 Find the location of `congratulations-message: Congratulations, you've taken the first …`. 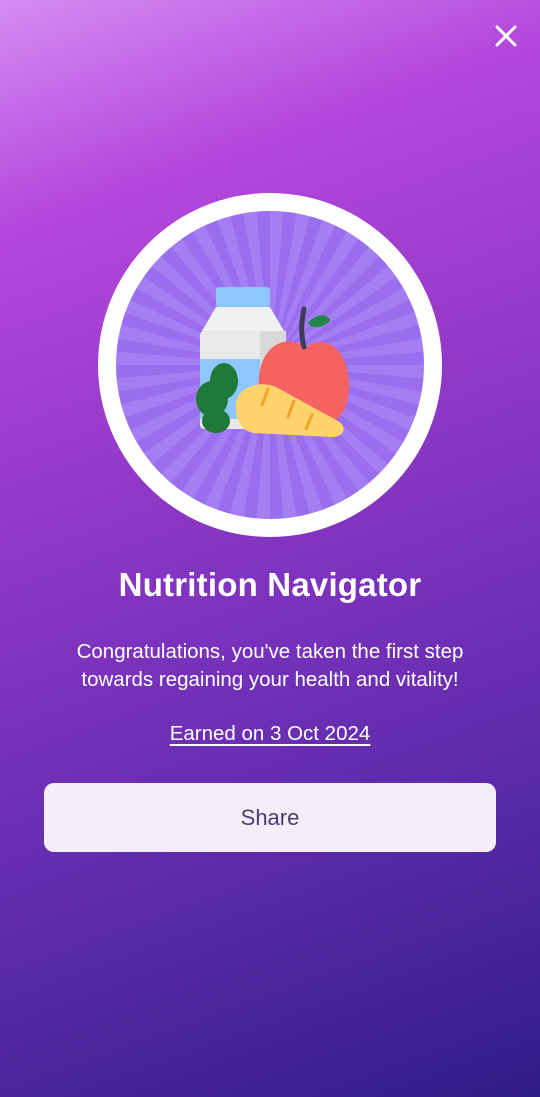

congratulations-message: Congratulations, you've taken the first … is located at coordinates (270, 665).